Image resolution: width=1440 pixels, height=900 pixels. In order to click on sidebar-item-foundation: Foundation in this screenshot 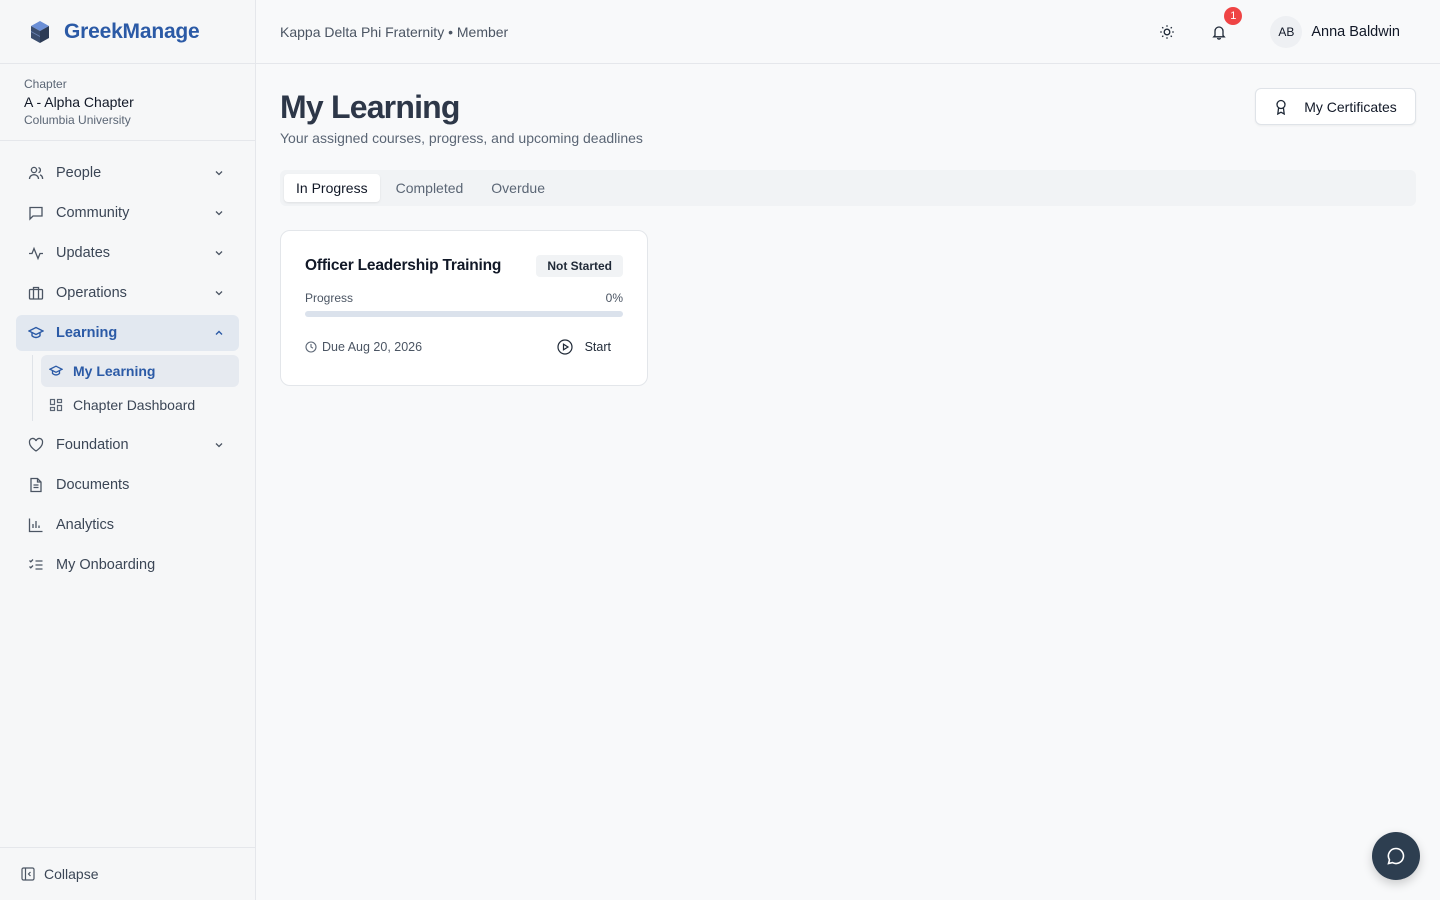, I will do `click(127, 445)`.